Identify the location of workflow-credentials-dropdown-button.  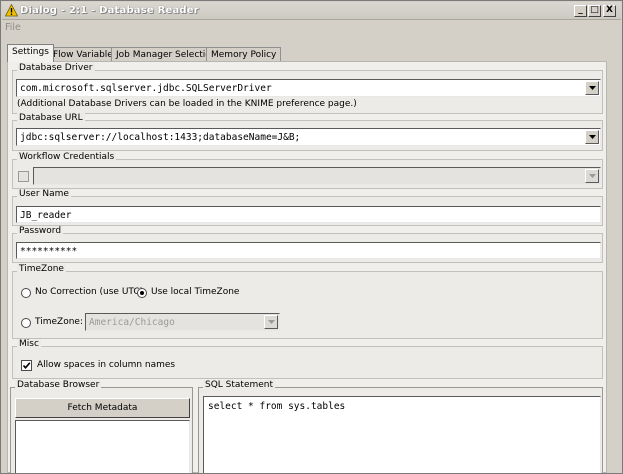
(592, 176).